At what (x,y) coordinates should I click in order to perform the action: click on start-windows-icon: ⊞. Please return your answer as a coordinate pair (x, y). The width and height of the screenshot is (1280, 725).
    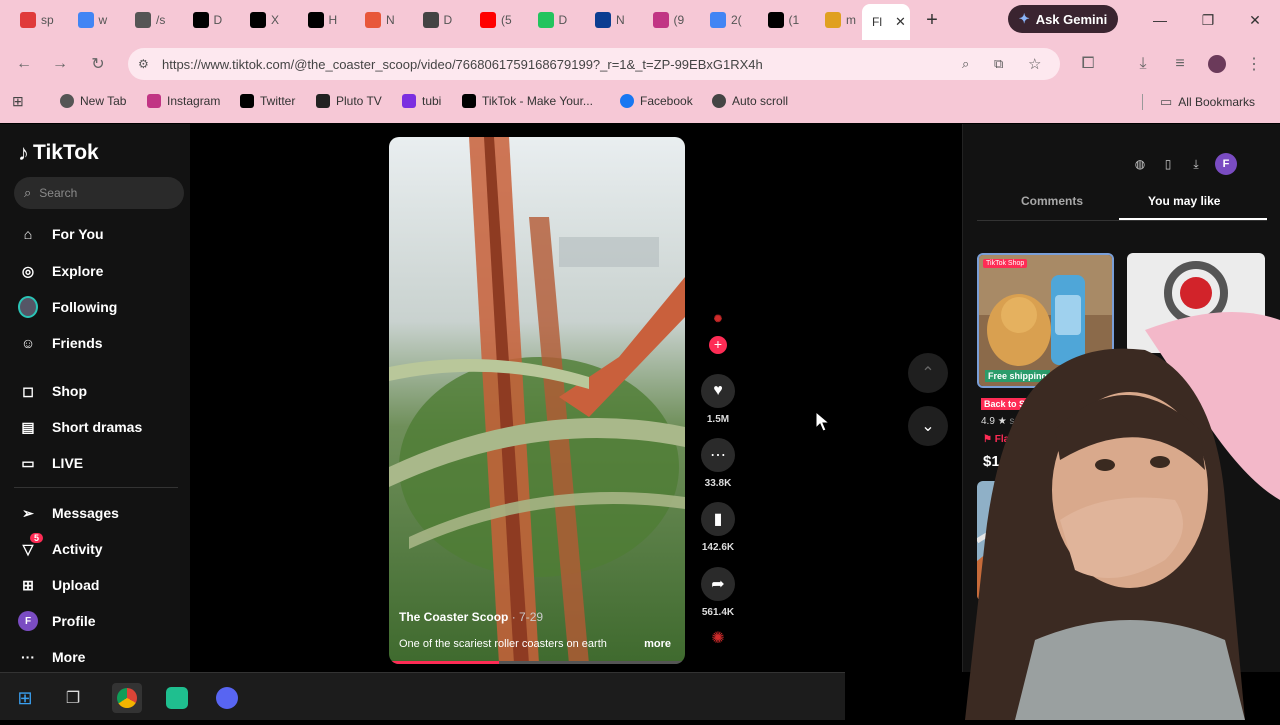
    Looking at the image, I should click on (25, 698).